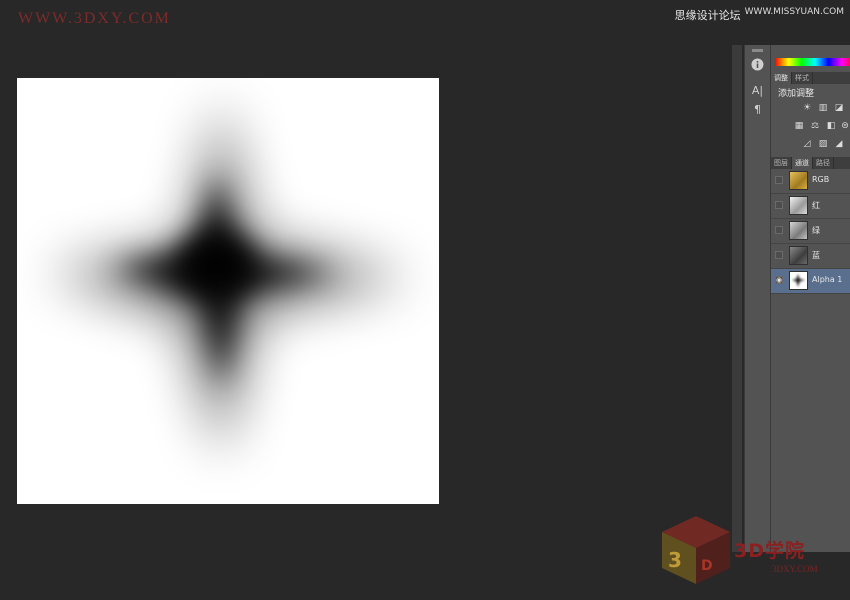 The height and width of the screenshot is (600, 850). What do you see at coordinates (823, 144) in the screenshot?
I see `posterize-icon: ▨` at bounding box center [823, 144].